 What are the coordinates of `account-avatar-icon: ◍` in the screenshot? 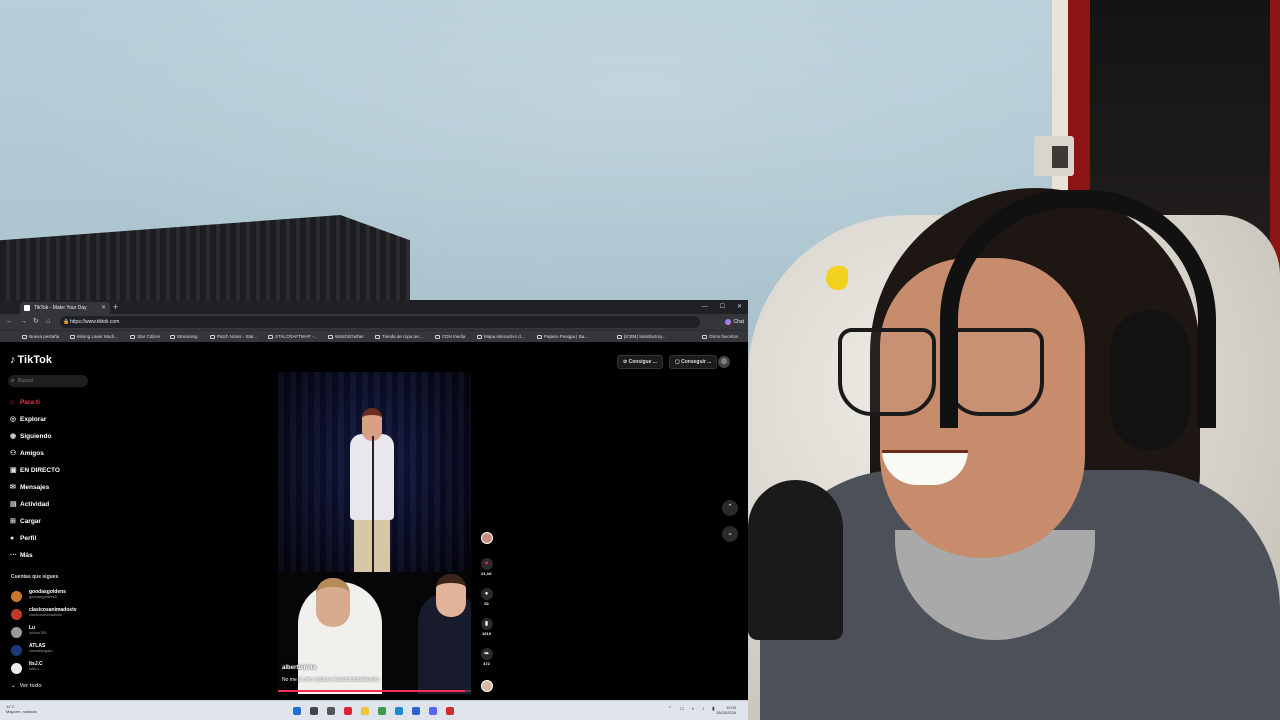 It's located at (724, 362).